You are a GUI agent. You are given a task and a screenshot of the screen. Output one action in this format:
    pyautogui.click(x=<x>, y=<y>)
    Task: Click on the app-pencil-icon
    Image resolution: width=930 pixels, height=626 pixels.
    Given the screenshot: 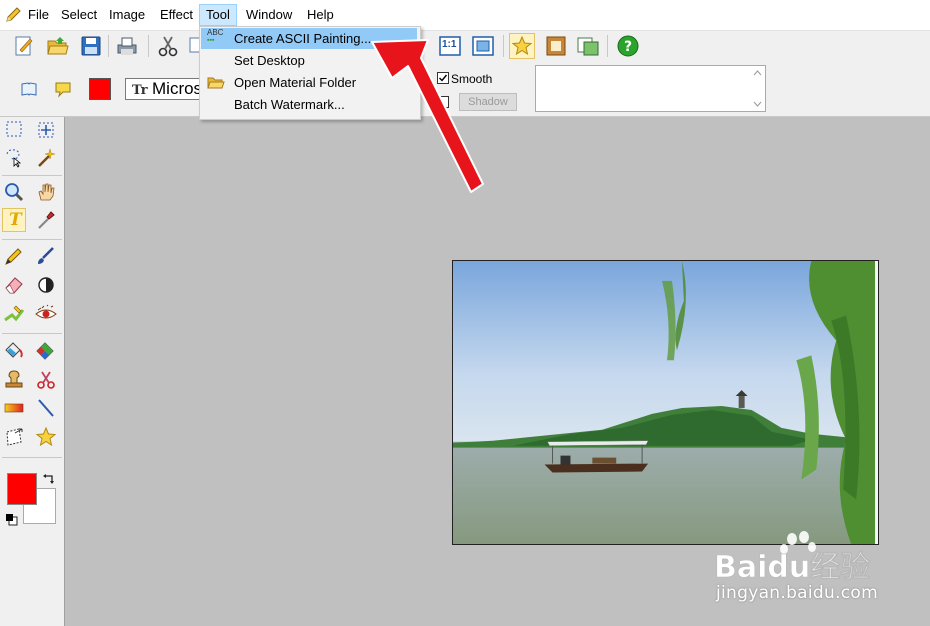 What is the action you would take?
    pyautogui.click(x=13, y=14)
    